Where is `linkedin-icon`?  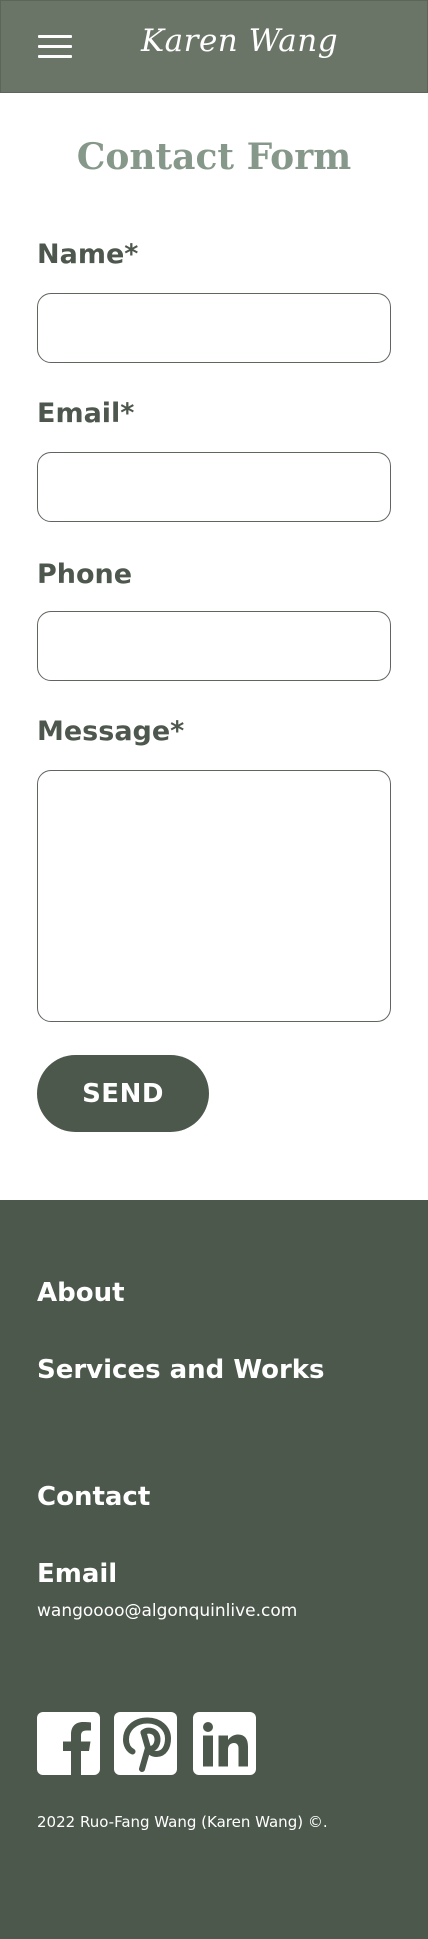 linkedin-icon is located at coordinates (224, 1743).